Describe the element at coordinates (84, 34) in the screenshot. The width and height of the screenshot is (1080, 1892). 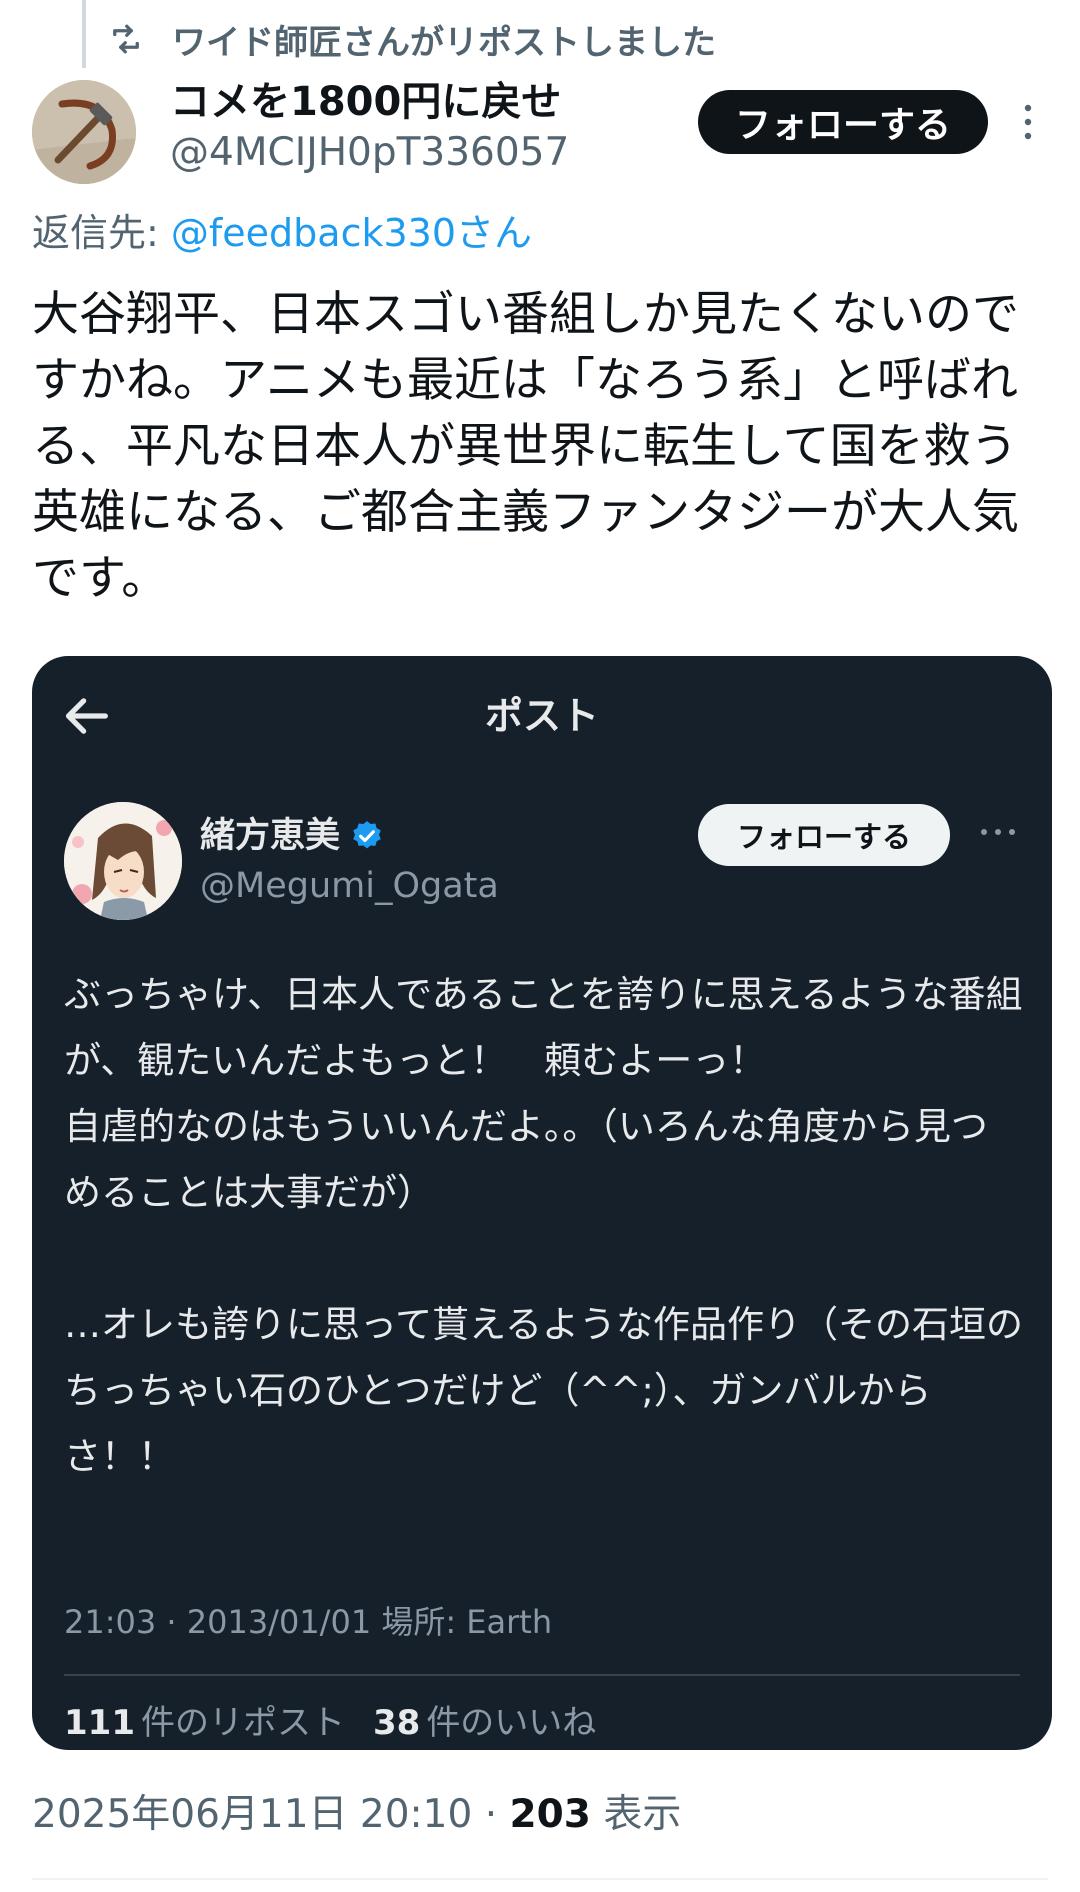
I see `thread-connector-line` at that location.